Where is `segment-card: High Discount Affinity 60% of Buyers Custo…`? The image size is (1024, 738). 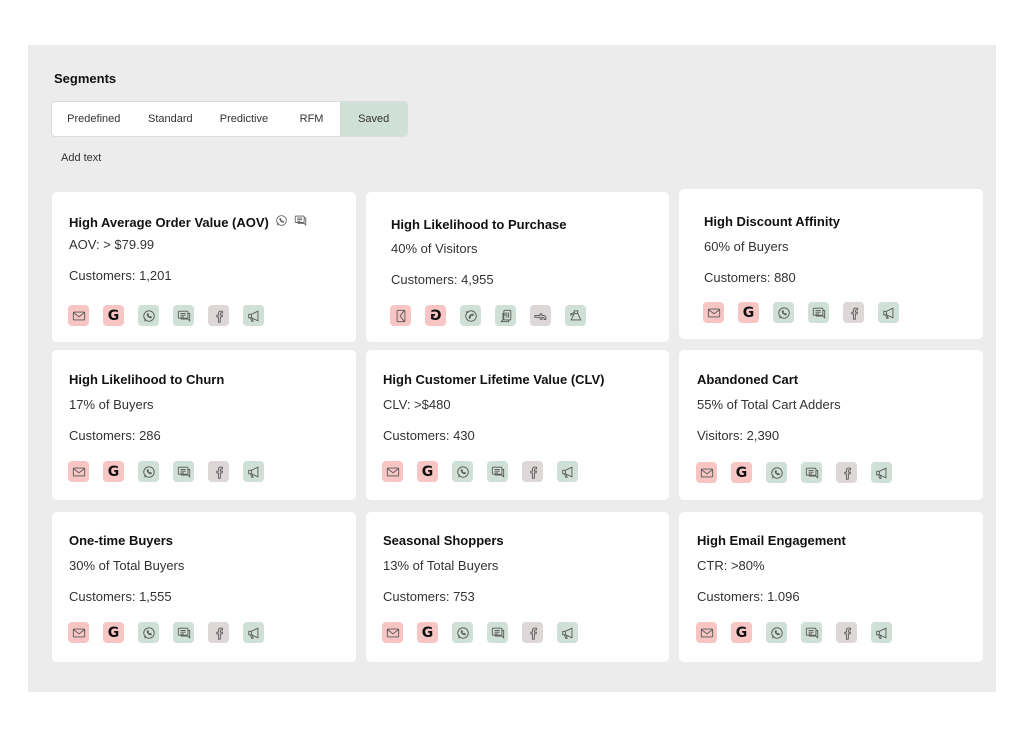 segment-card: High Discount Affinity 60% of Buyers Custo… is located at coordinates (831, 264).